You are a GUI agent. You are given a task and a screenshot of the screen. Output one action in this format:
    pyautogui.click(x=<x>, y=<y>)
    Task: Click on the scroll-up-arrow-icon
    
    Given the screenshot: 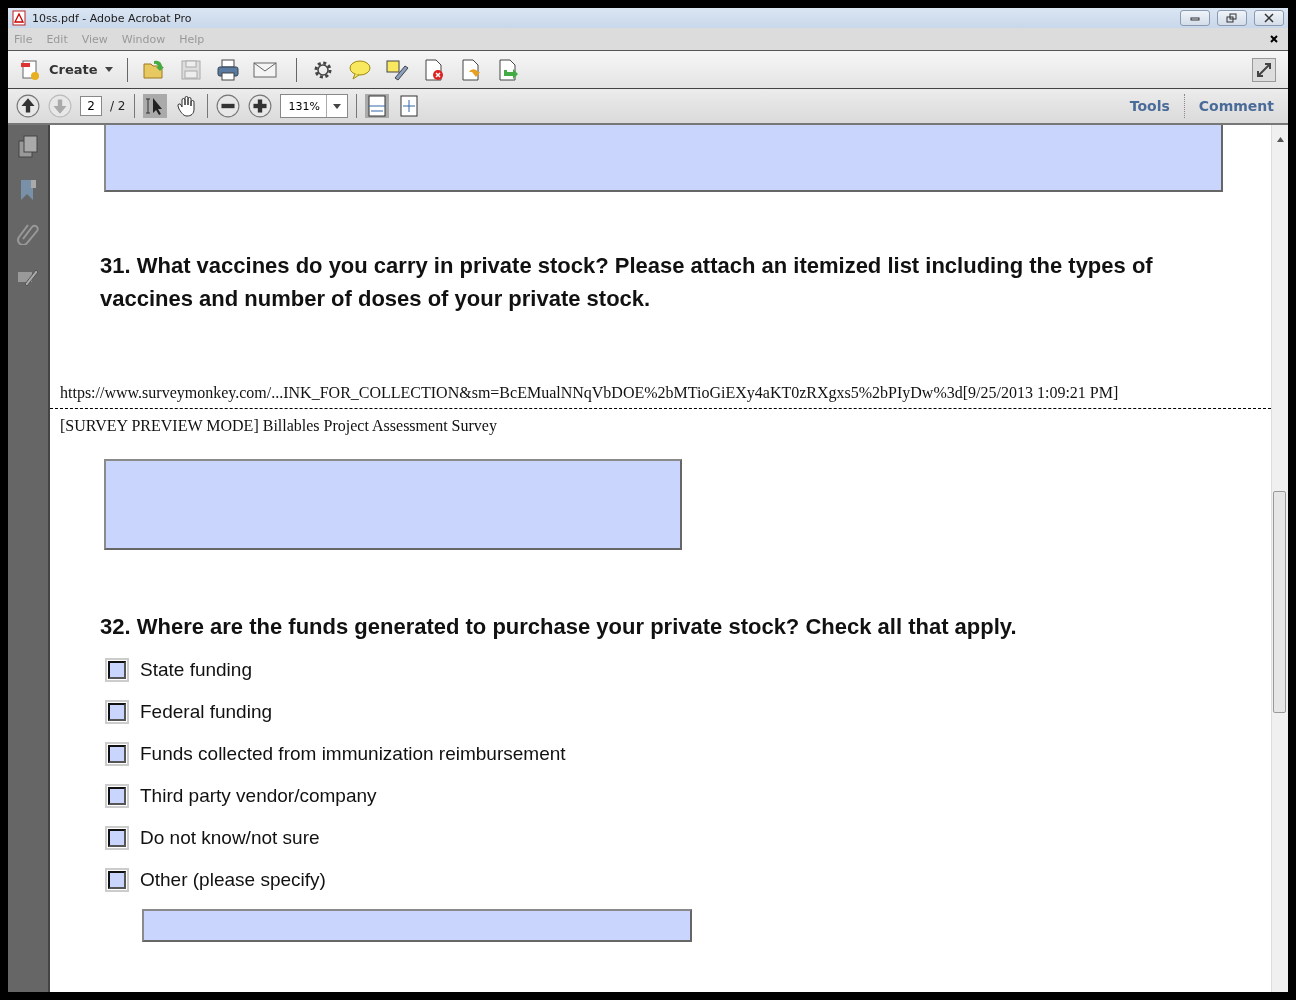 What is the action you would take?
    pyautogui.click(x=1280, y=139)
    